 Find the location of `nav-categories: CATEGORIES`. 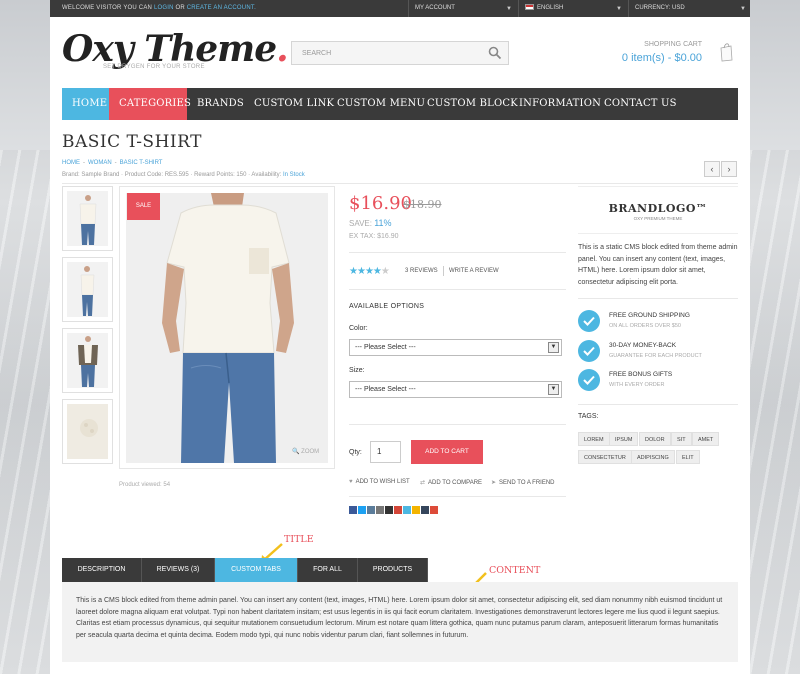

nav-categories: CATEGORIES is located at coordinates (150, 104).